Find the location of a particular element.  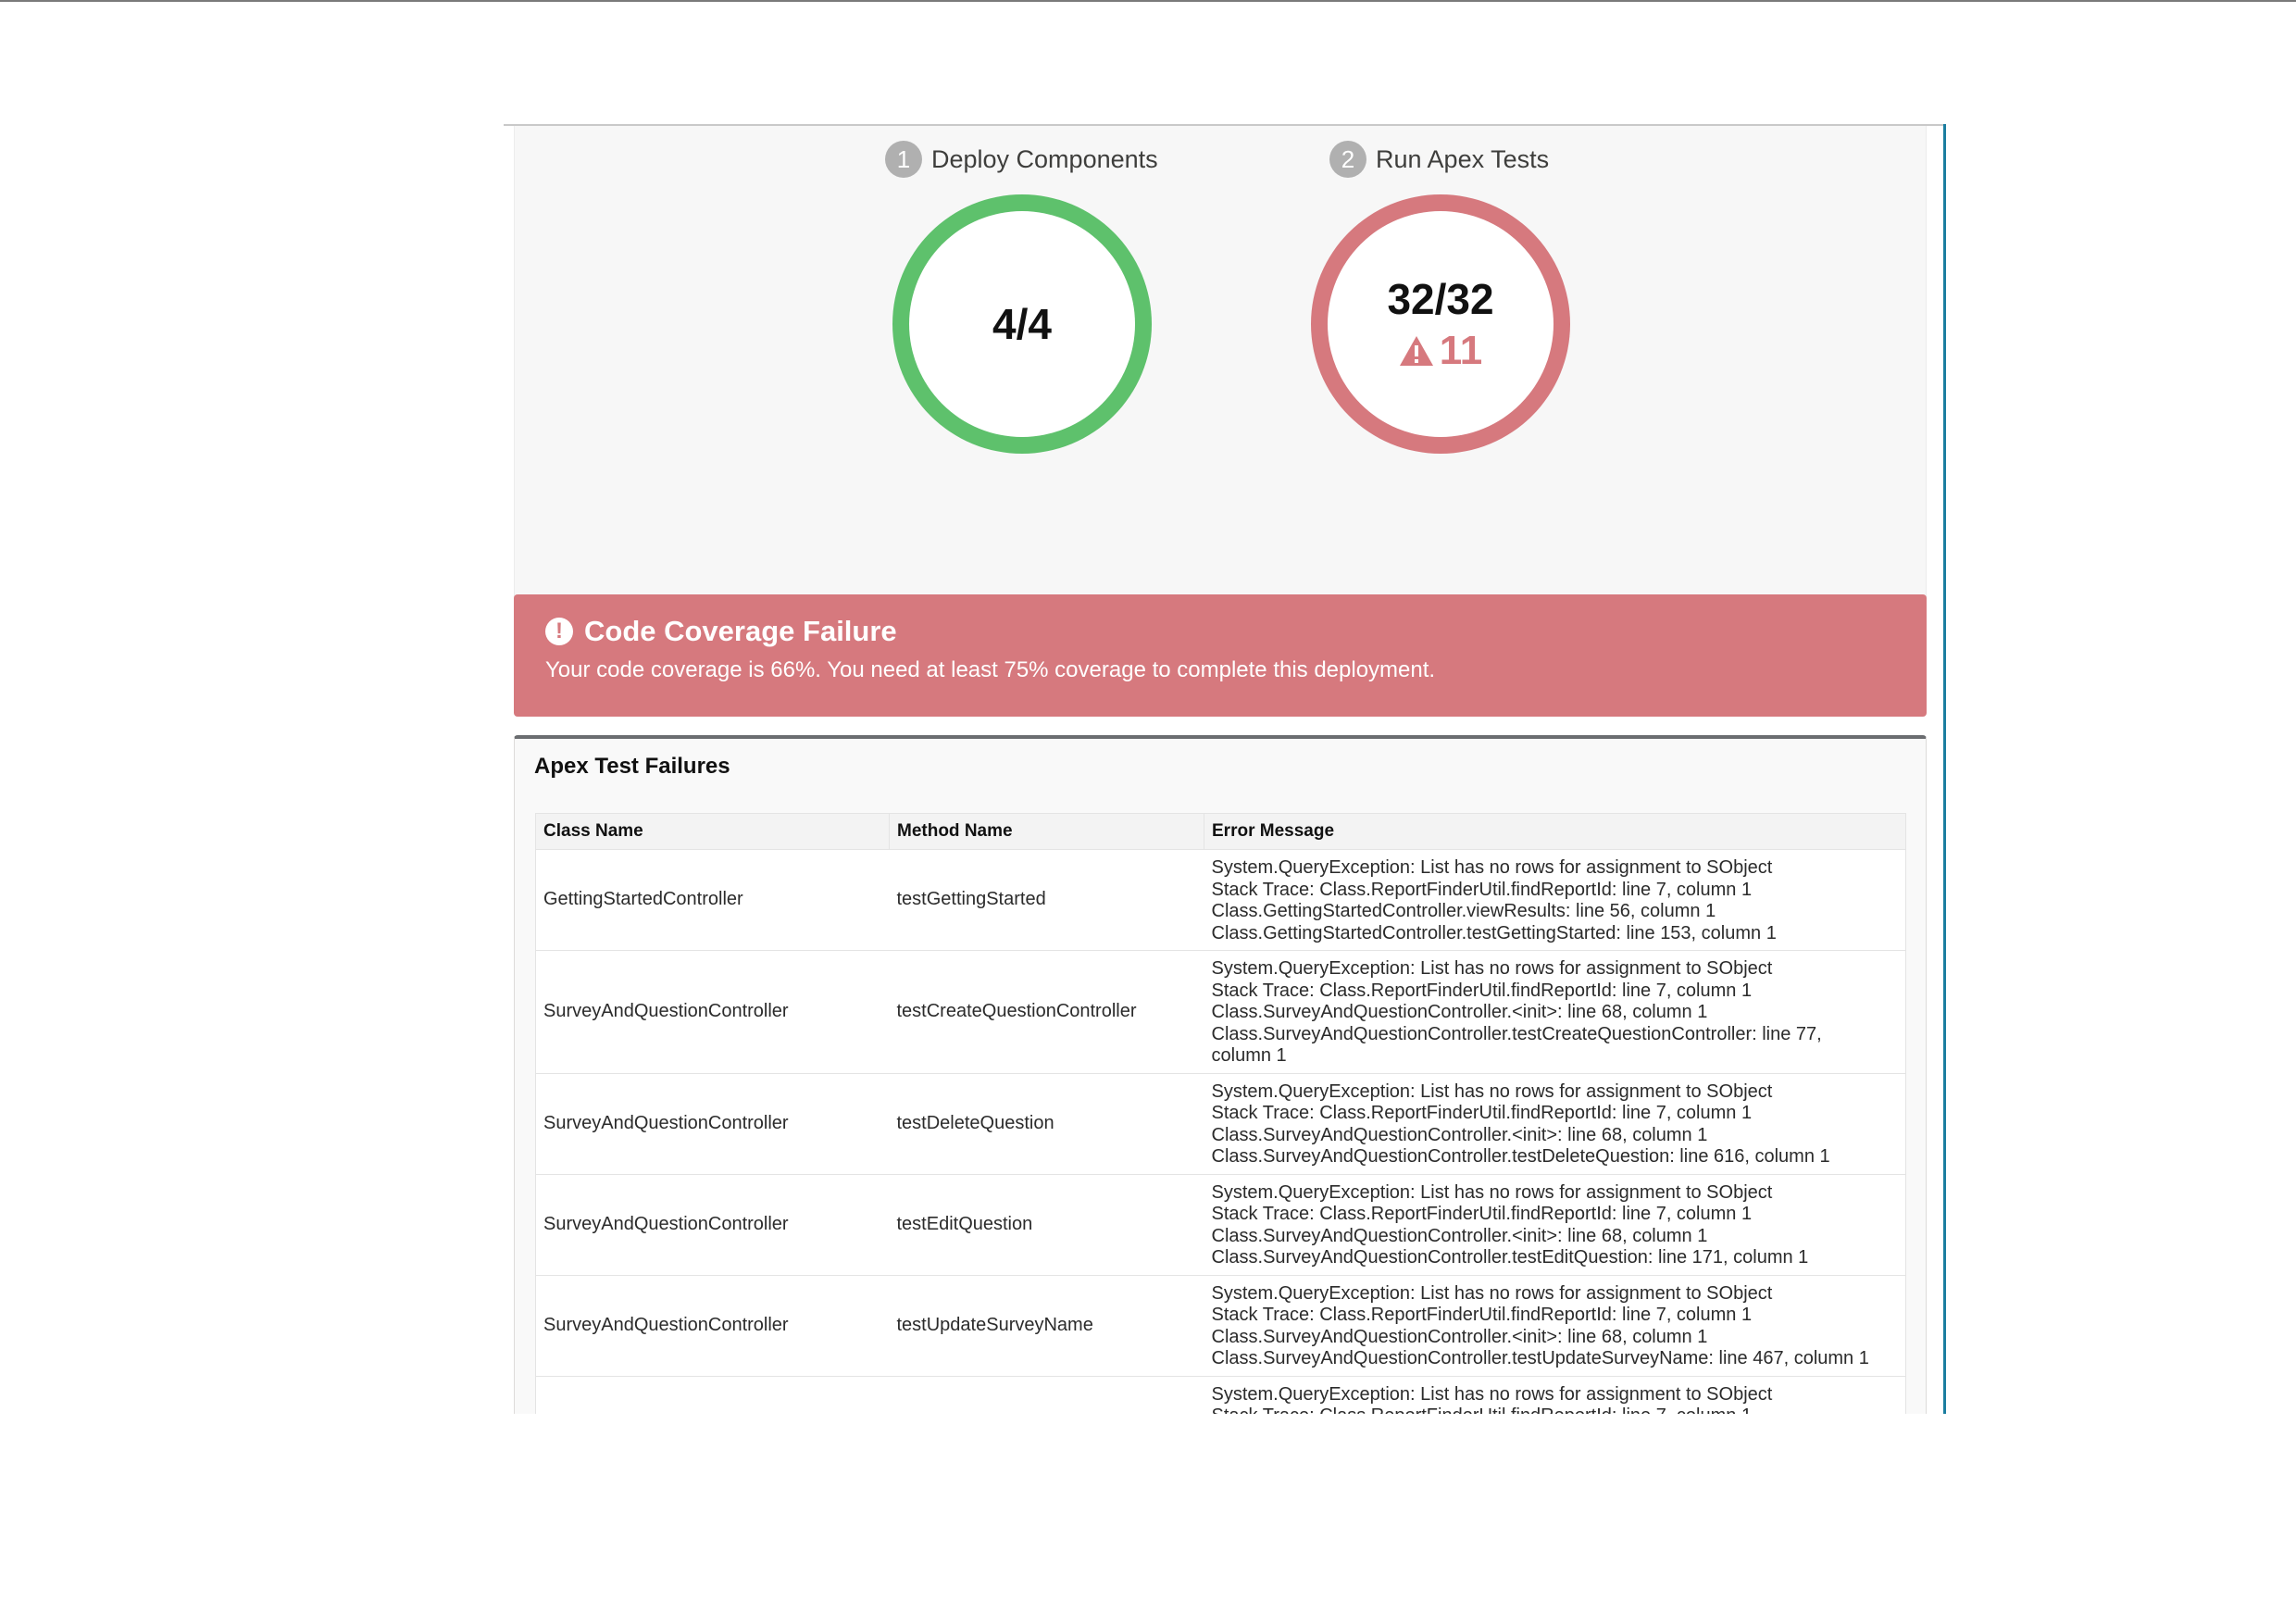

window-top-rule is located at coordinates (1148, 1).